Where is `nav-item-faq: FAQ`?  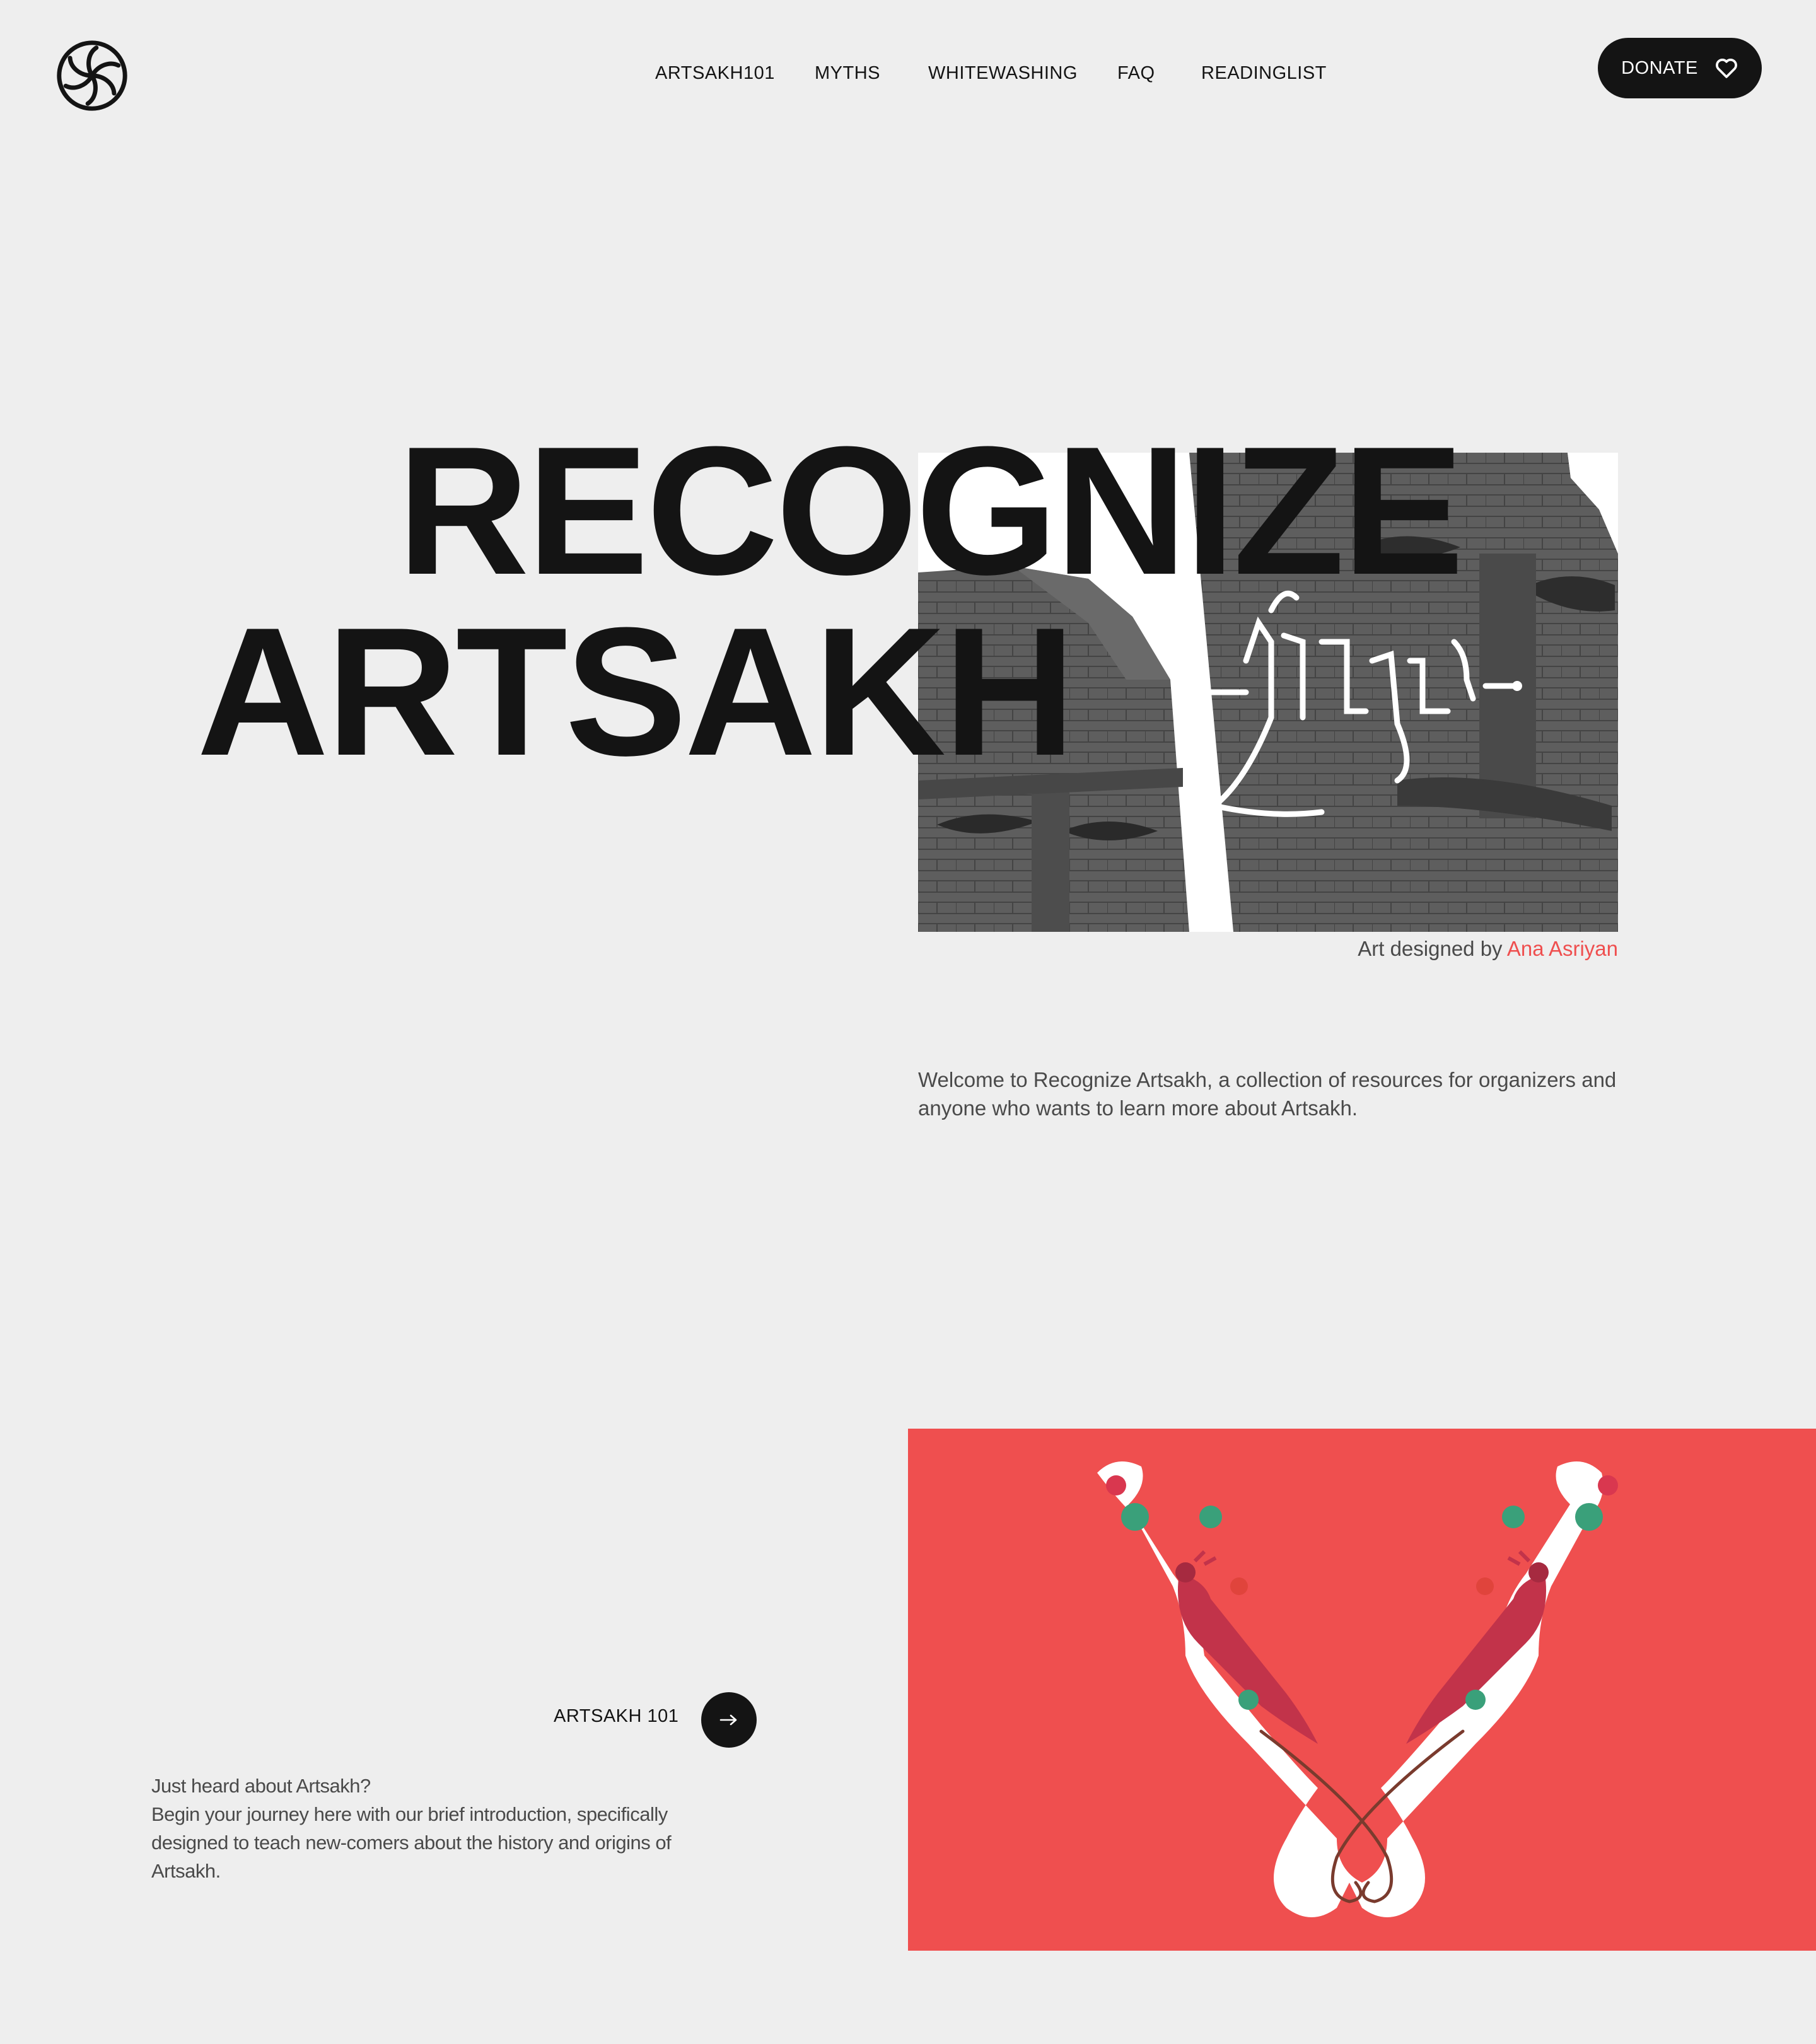
nav-item-faq: FAQ is located at coordinates (1136, 73).